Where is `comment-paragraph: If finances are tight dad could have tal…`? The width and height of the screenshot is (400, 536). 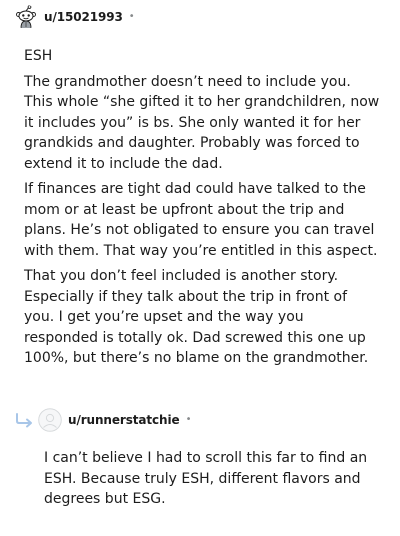
comment-paragraph: If finances are tight dad could have tal… is located at coordinates (201, 220).